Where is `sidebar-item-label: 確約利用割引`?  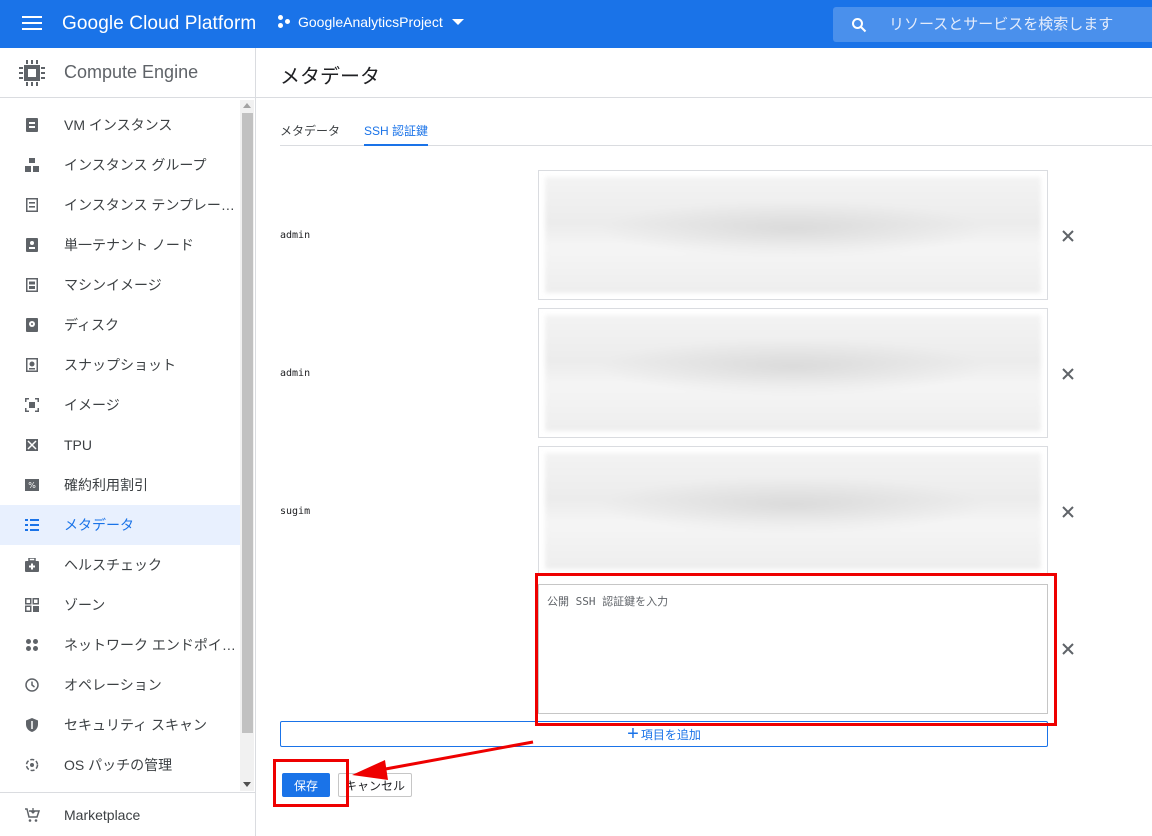
sidebar-item-label: 確約利用割引 is located at coordinates (106, 485).